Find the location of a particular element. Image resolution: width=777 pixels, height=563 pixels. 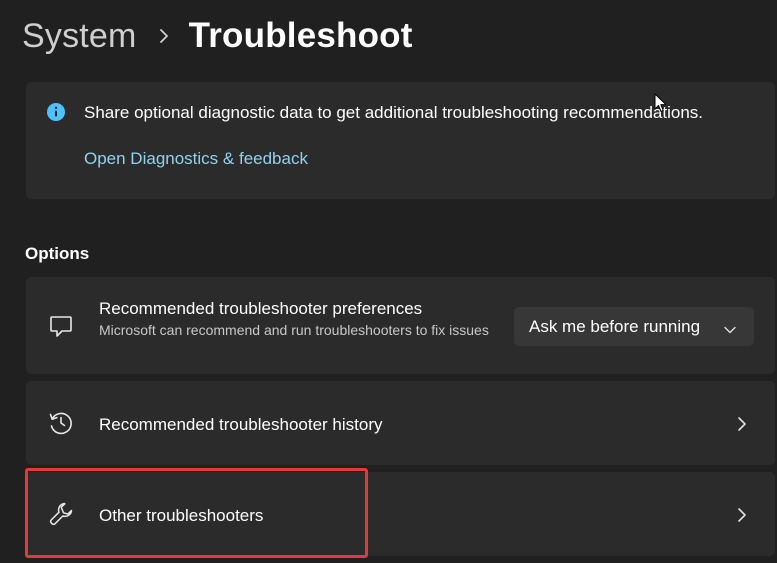

chat-bubble-icon is located at coordinates (61, 326).